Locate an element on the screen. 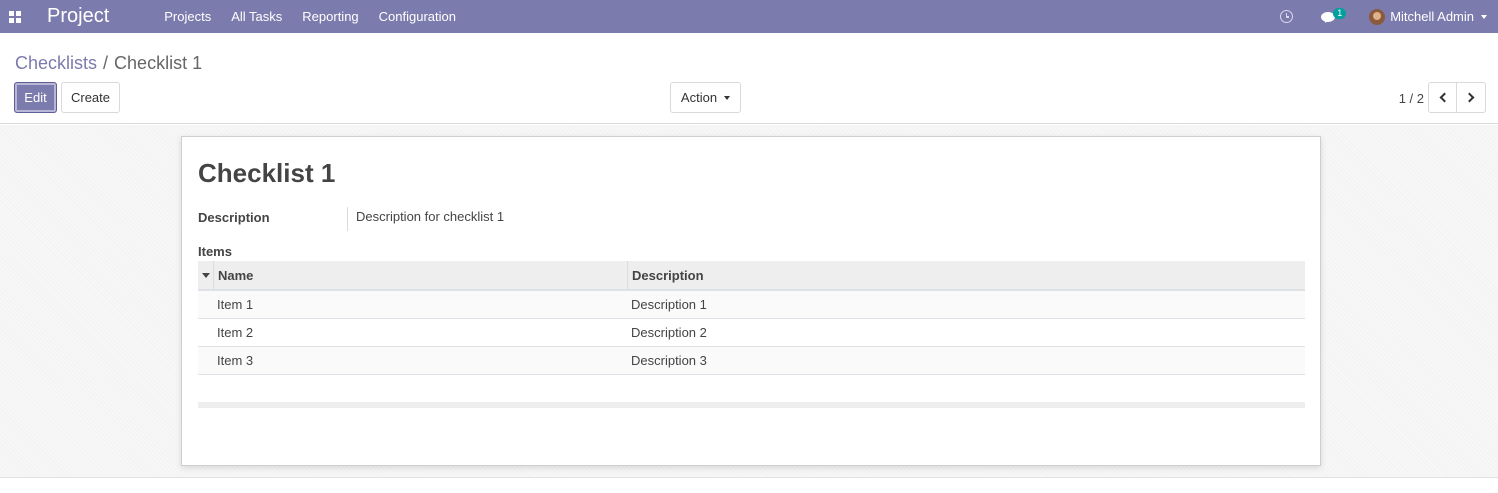  edit-button: Edit is located at coordinates (35, 97).